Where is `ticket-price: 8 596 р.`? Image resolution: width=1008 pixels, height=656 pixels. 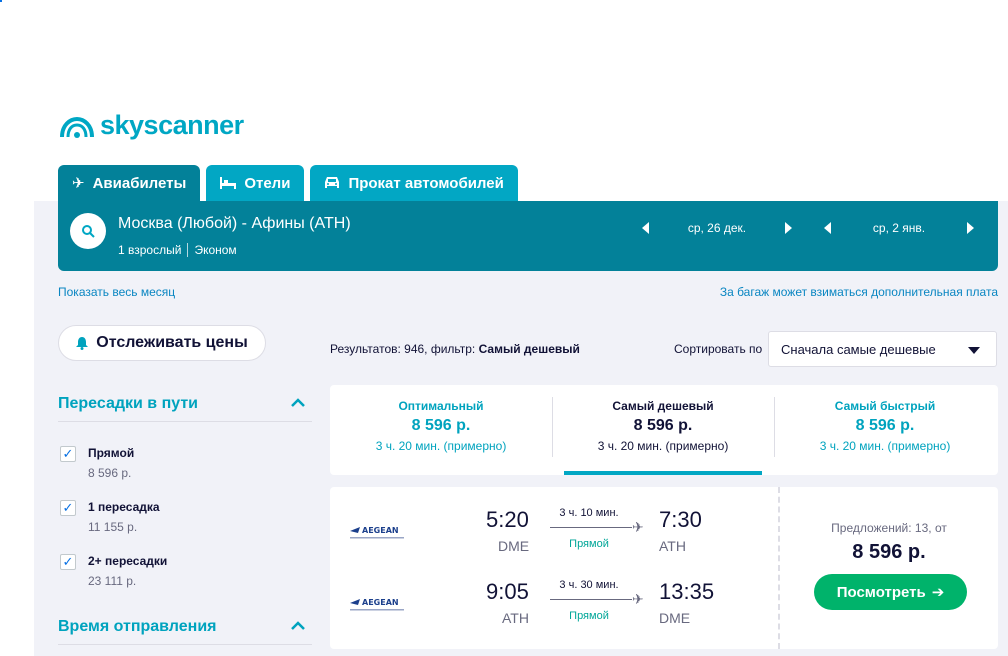
ticket-price: 8 596 р. is located at coordinates (889, 552).